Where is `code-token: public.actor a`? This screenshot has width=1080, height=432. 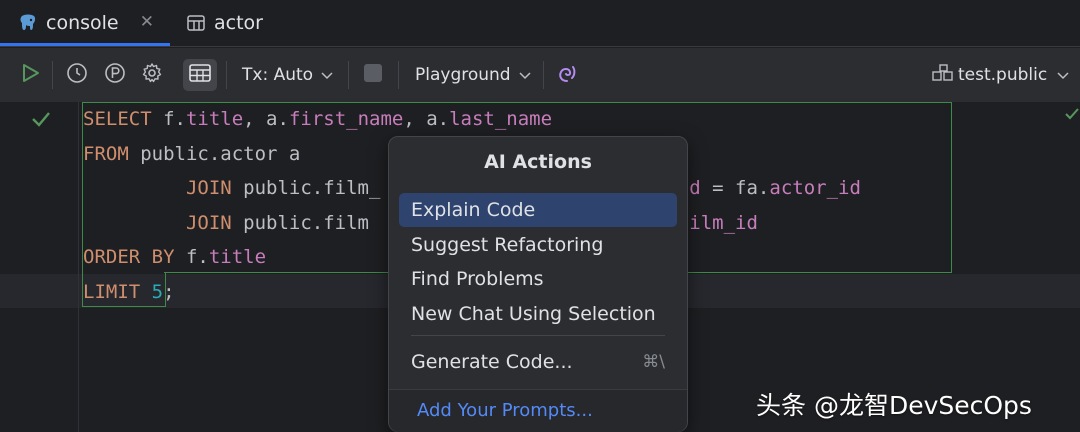 code-token: public.actor a is located at coordinates (220, 153).